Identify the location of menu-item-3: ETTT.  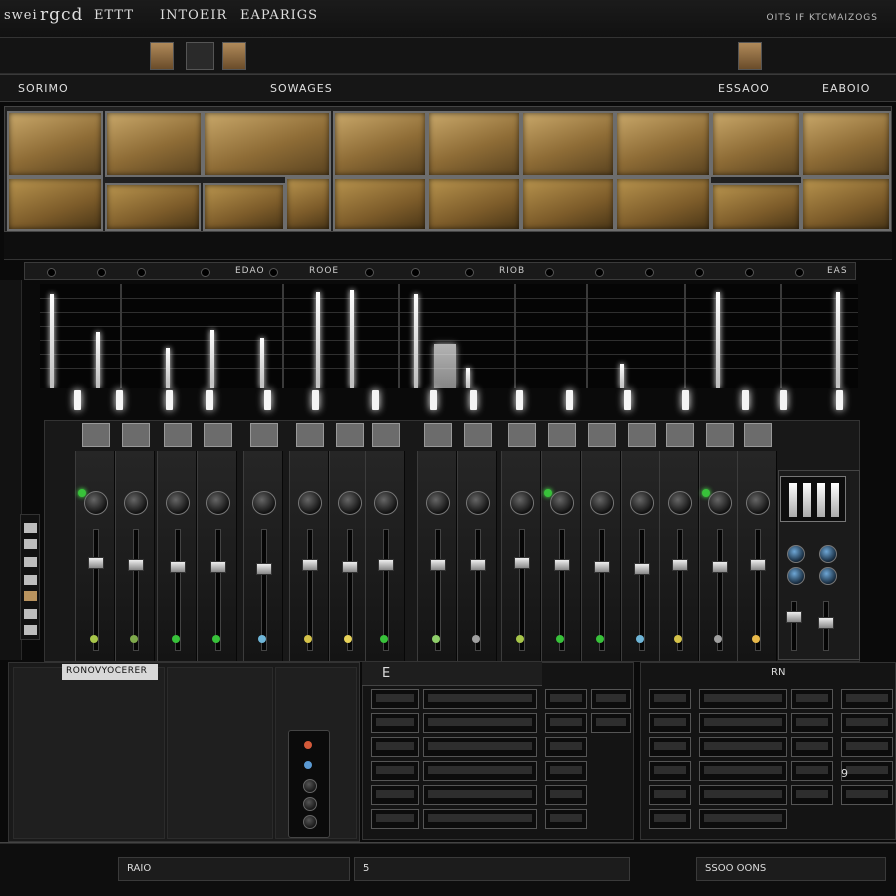
(114, 15).